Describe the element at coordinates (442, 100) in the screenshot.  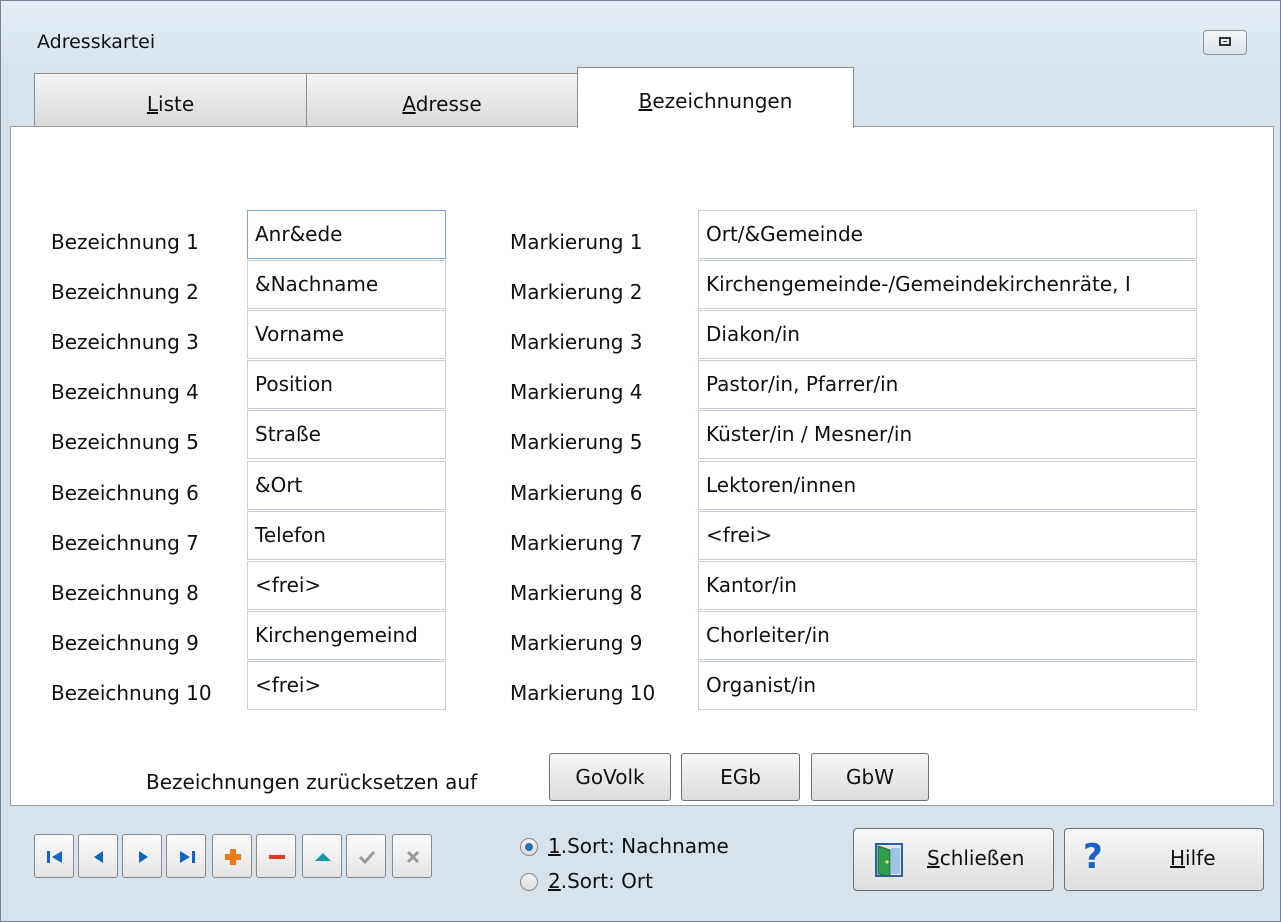
I see `tab-adresse: Adresse` at that location.